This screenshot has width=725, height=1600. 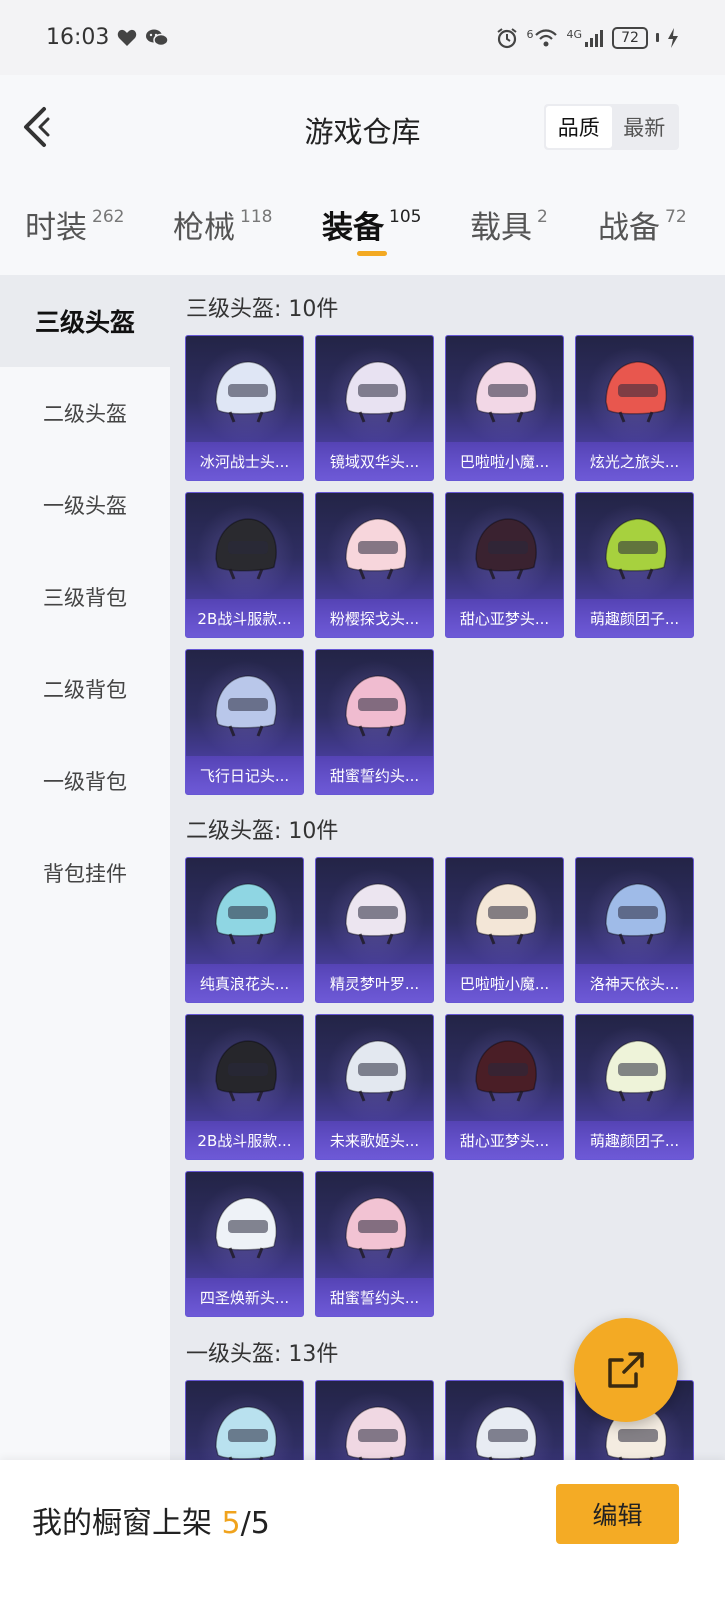 I want to click on showcase-status: 我的橱窗上架 5/5, so click(x=151, y=1520).